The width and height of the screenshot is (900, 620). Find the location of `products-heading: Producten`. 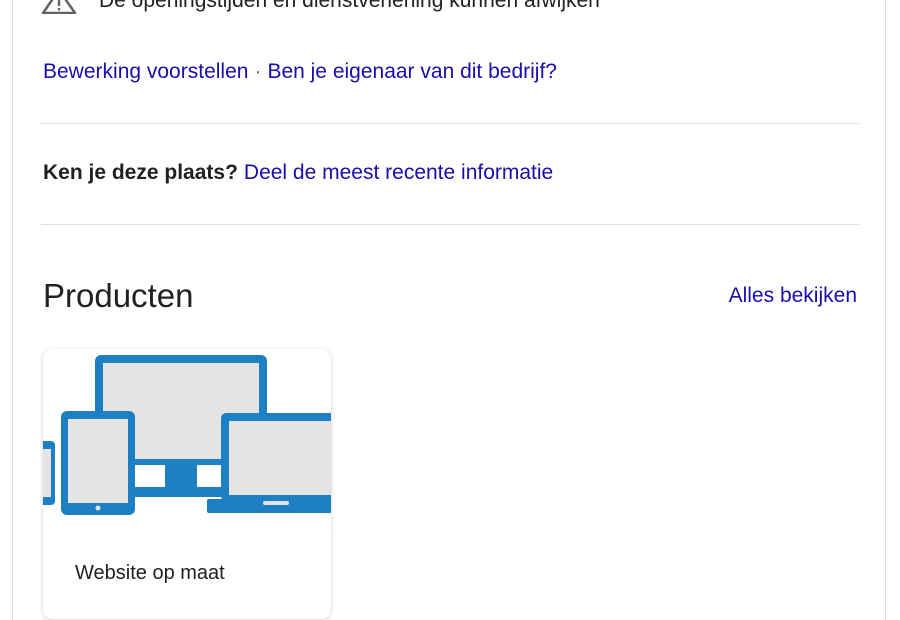

products-heading: Producten is located at coordinates (118, 295).